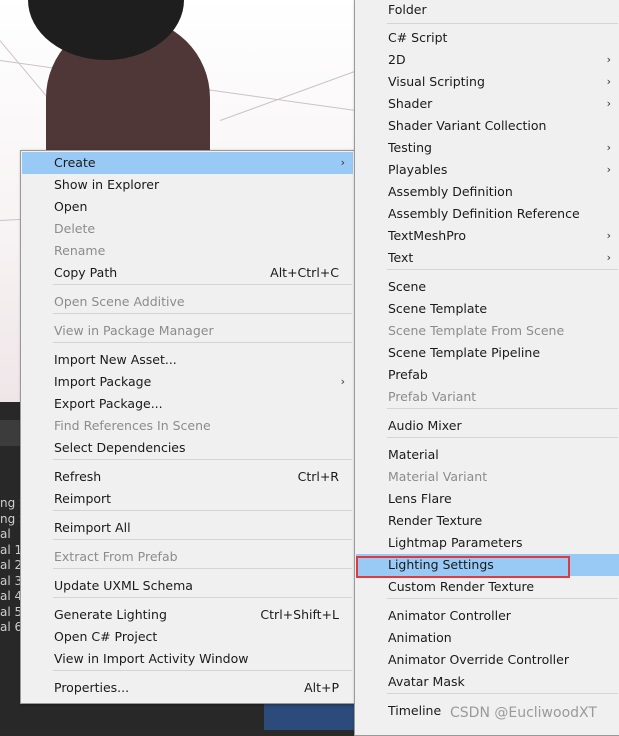 The width and height of the screenshot is (619, 736). What do you see at coordinates (10, 627) in the screenshot?
I see `console-line: al 6` at bounding box center [10, 627].